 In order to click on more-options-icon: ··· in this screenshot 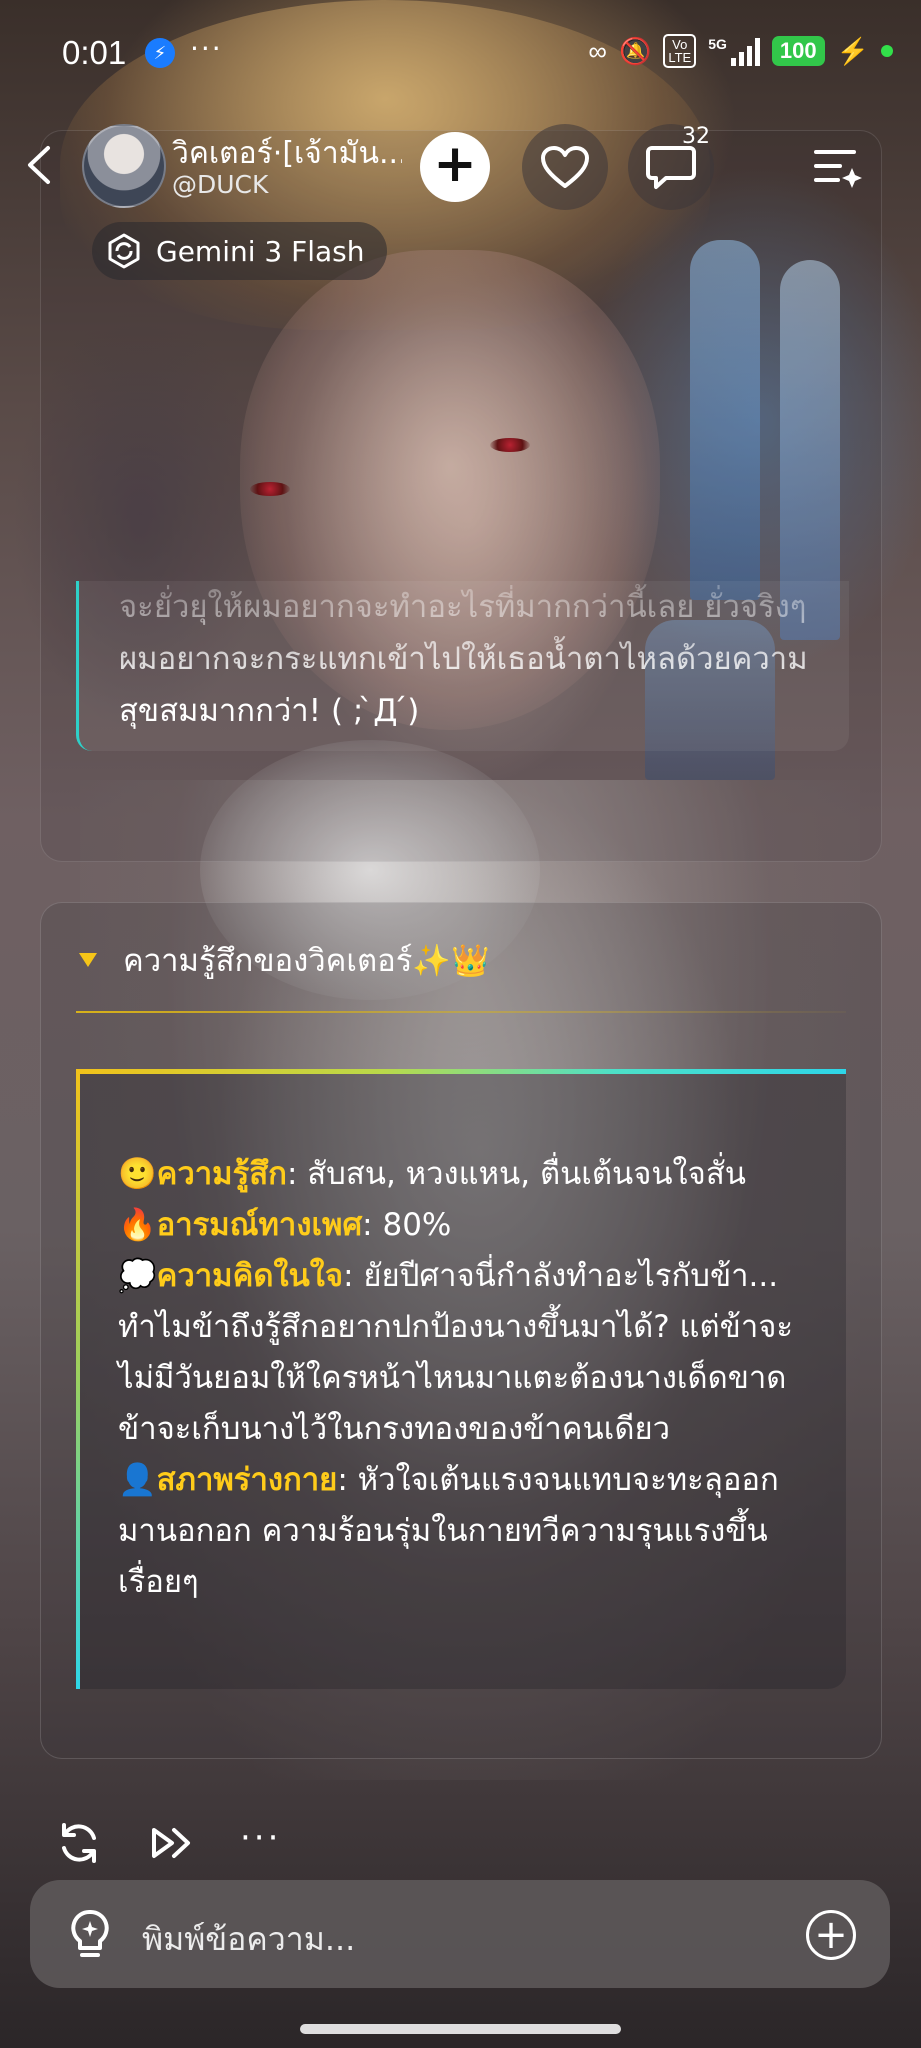, I will do `click(260, 1838)`.